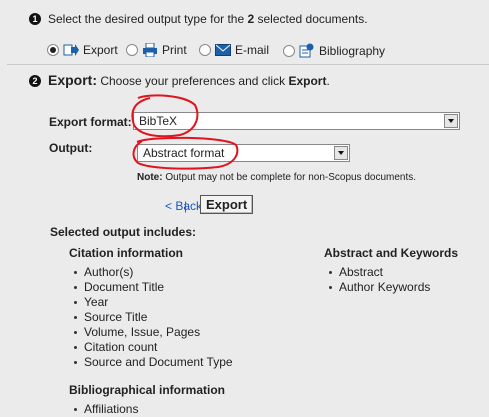  What do you see at coordinates (234, 50) in the screenshot?
I see `output-type-email: E-mail` at bounding box center [234, 50].